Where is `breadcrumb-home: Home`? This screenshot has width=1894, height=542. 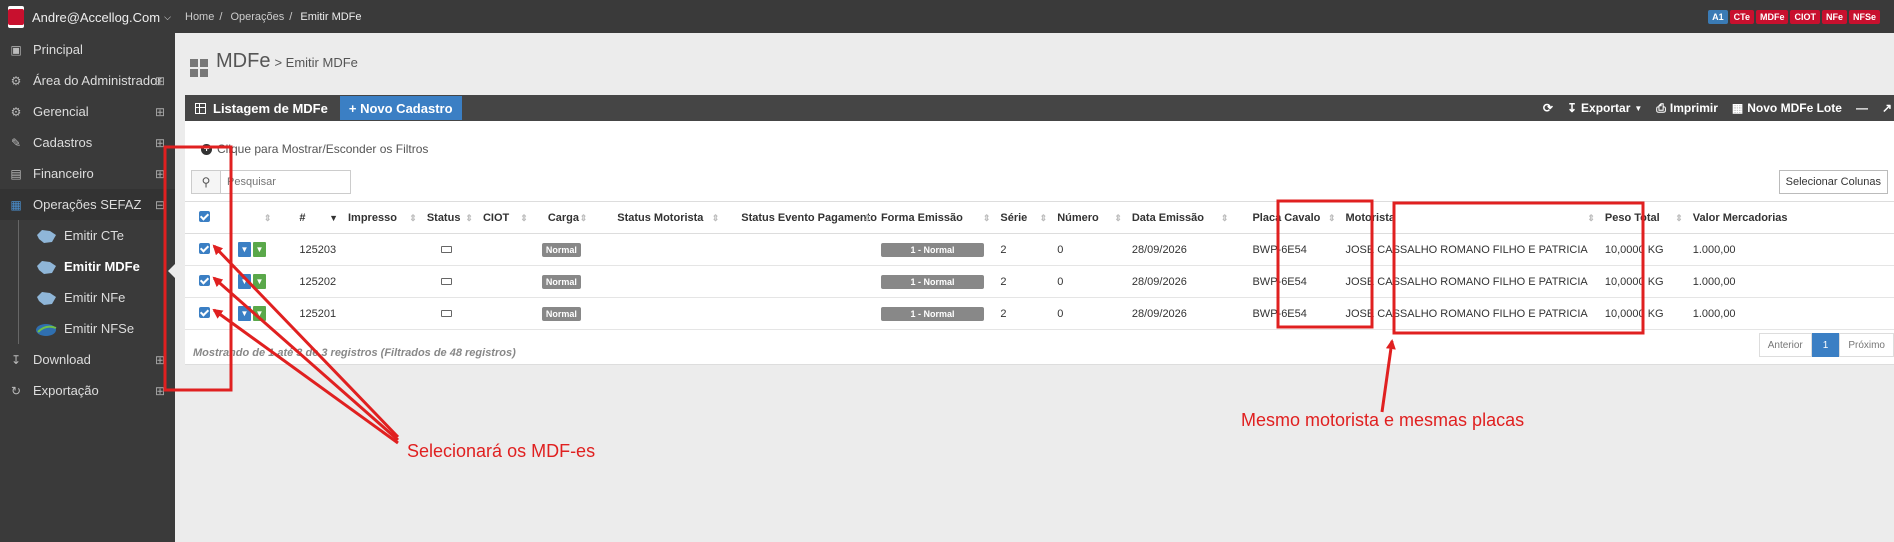 breadcrumb-home: Home is located at coordinates (199, 17).